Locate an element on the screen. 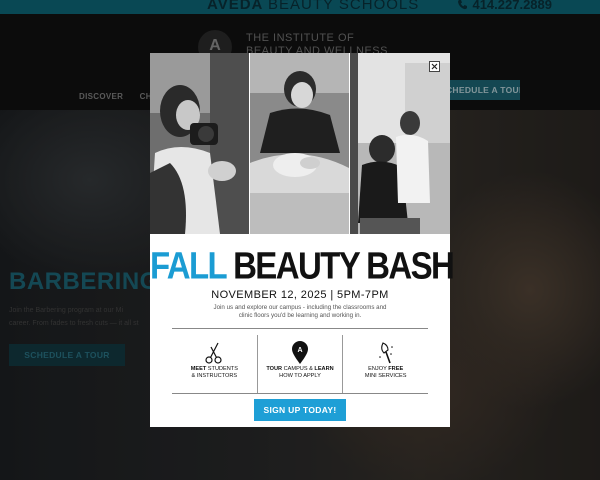 This screenshot has height=480, width=600. svg-text: A is located at coordinates (299, 350).